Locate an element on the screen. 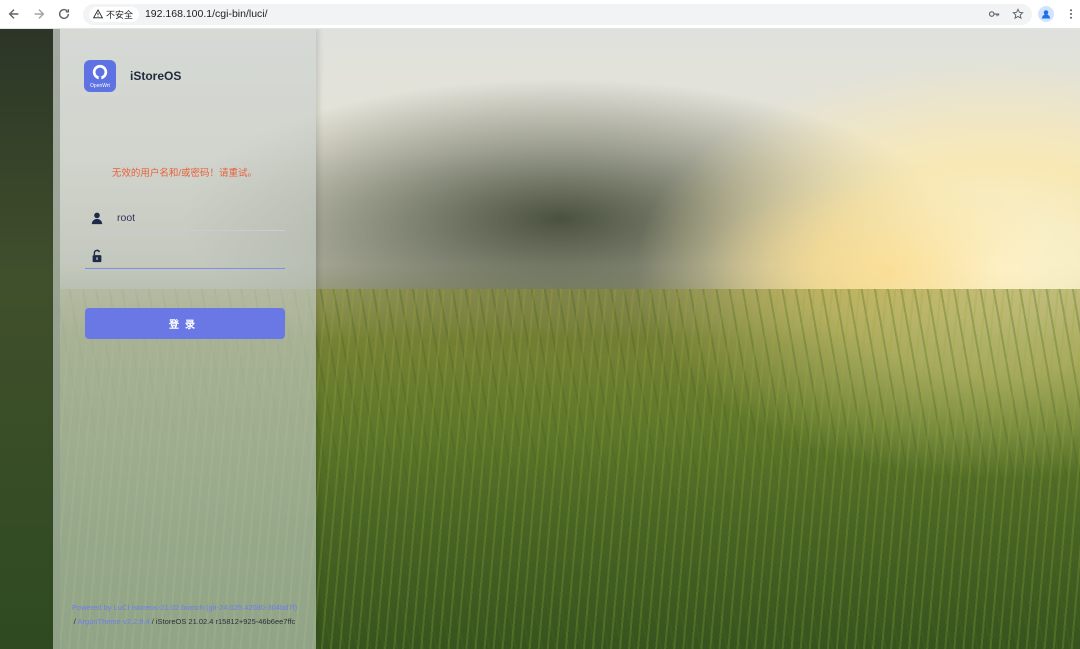 This screenshot has height=649, width=1080. profile-button is located at coordinates (1046, 14).